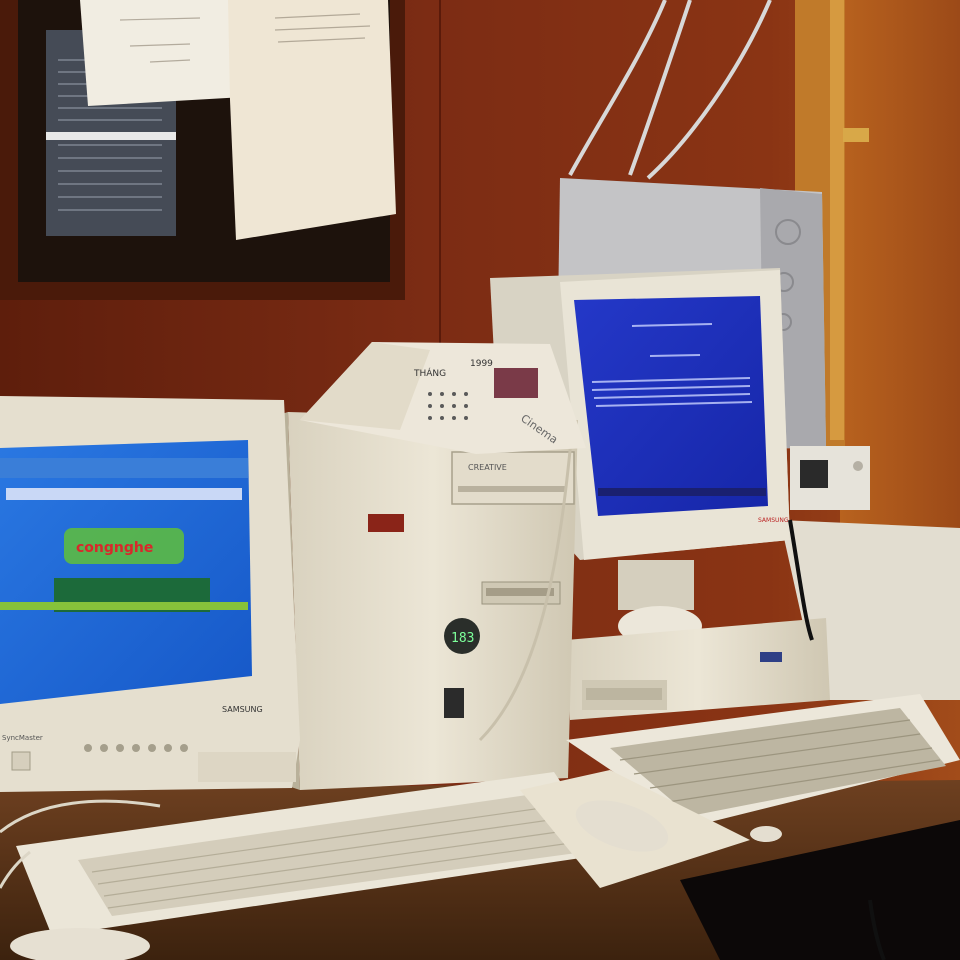 The width and height of the screenshot is (960, 960). I want to click on led-display-value: 183, so click(462, 638).